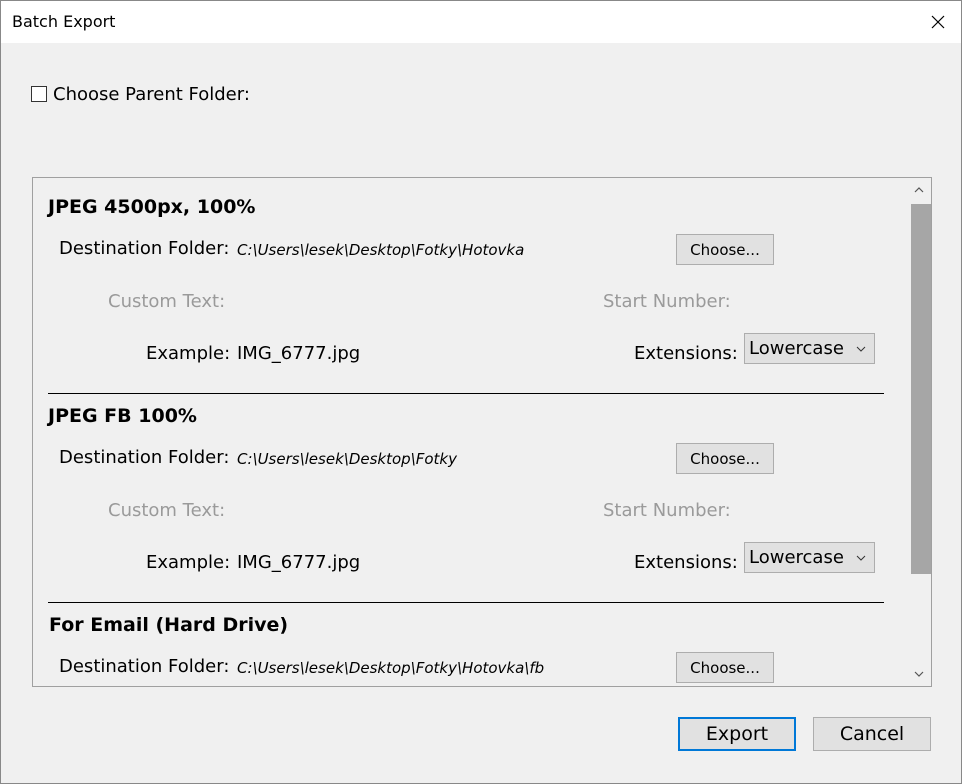 This screenshot has height=784, width=962. I want to click on preset-name: For Email (Hard Drive), so click(169, 625).